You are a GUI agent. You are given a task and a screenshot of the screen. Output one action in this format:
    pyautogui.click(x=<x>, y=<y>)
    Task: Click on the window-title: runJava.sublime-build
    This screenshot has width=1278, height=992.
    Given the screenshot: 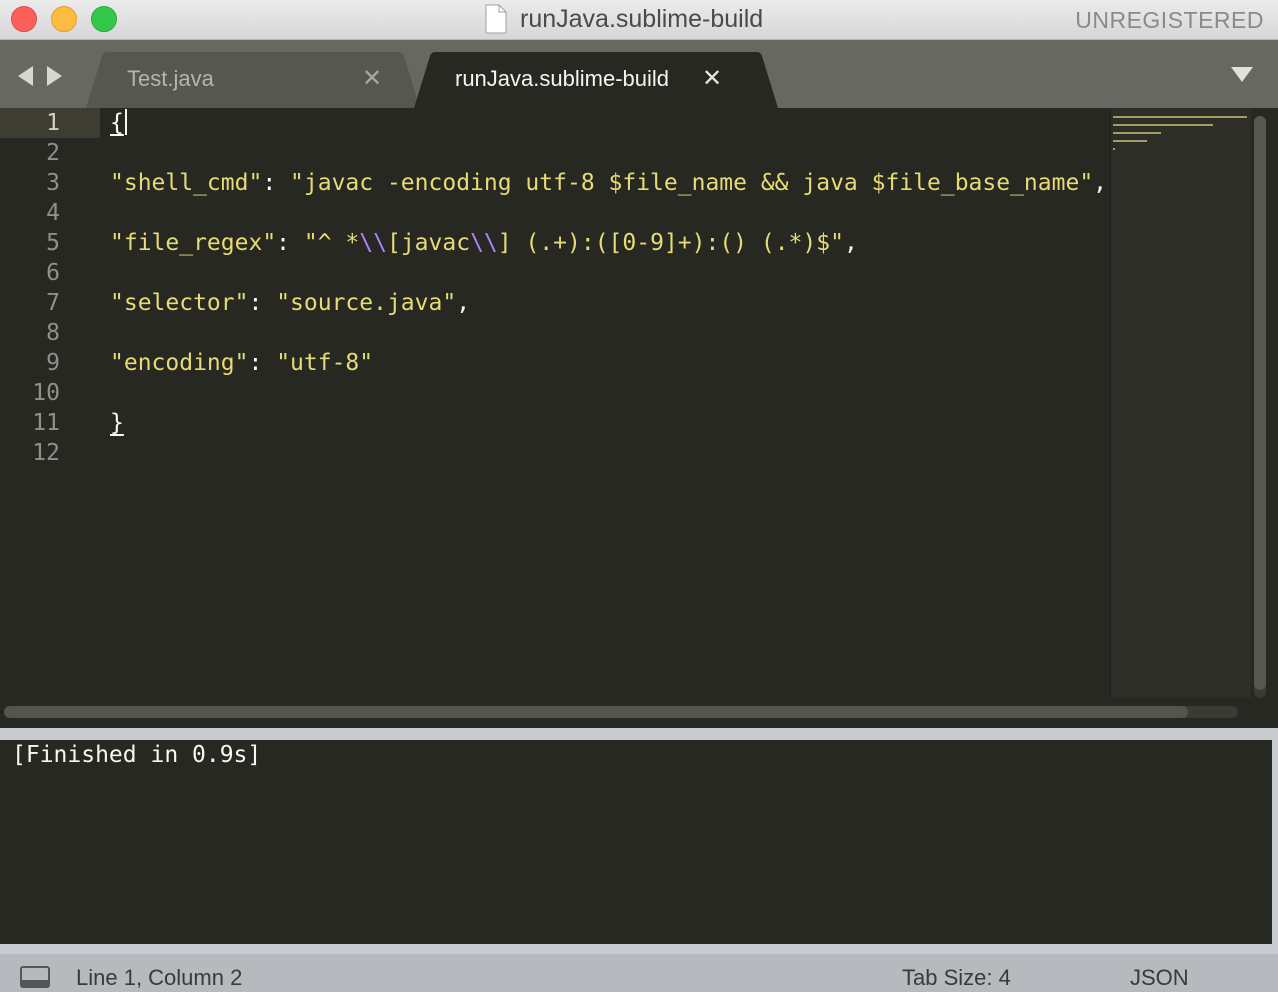 What is the action you would take?
    pyautogui.click(x=642, y=19)
    